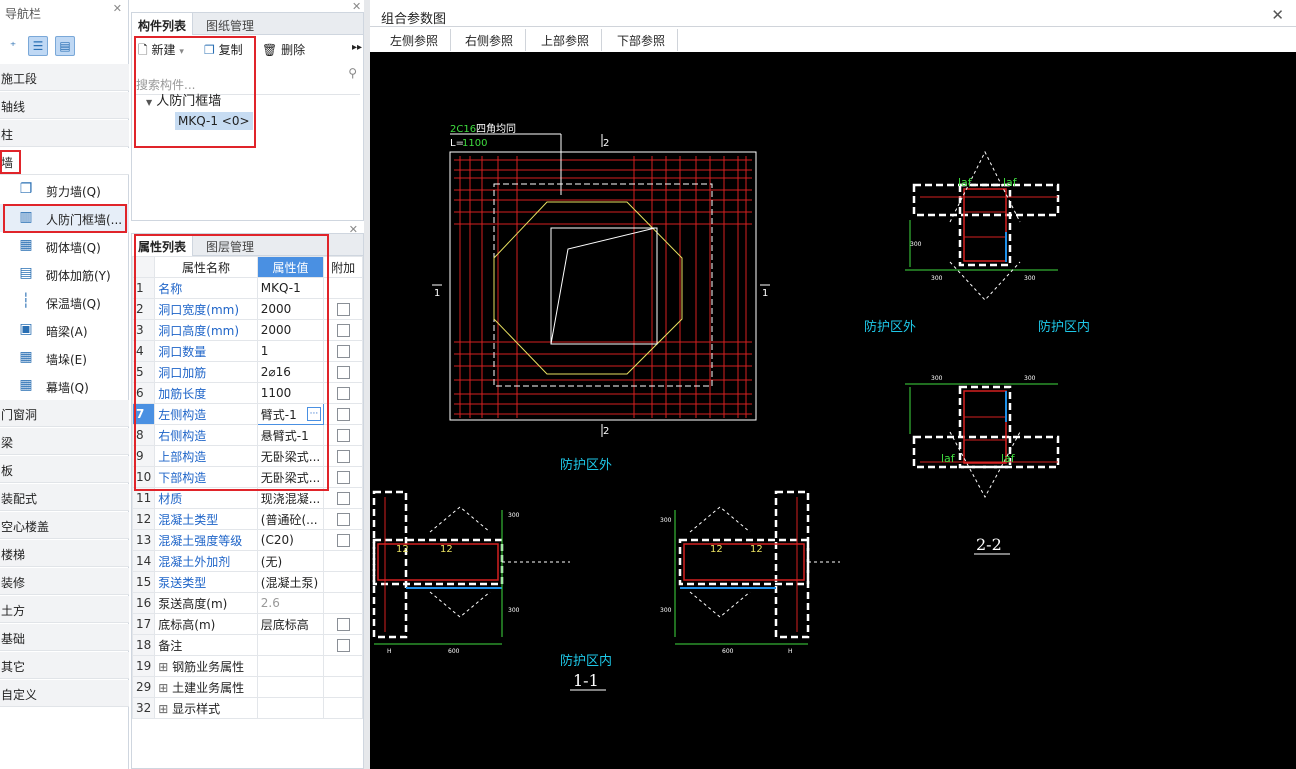  Describe the element at coordinates (64, 274) in the screenshot. I see `nav-wall-item-3: ▤ 砌体加筋(Y)` at that location.